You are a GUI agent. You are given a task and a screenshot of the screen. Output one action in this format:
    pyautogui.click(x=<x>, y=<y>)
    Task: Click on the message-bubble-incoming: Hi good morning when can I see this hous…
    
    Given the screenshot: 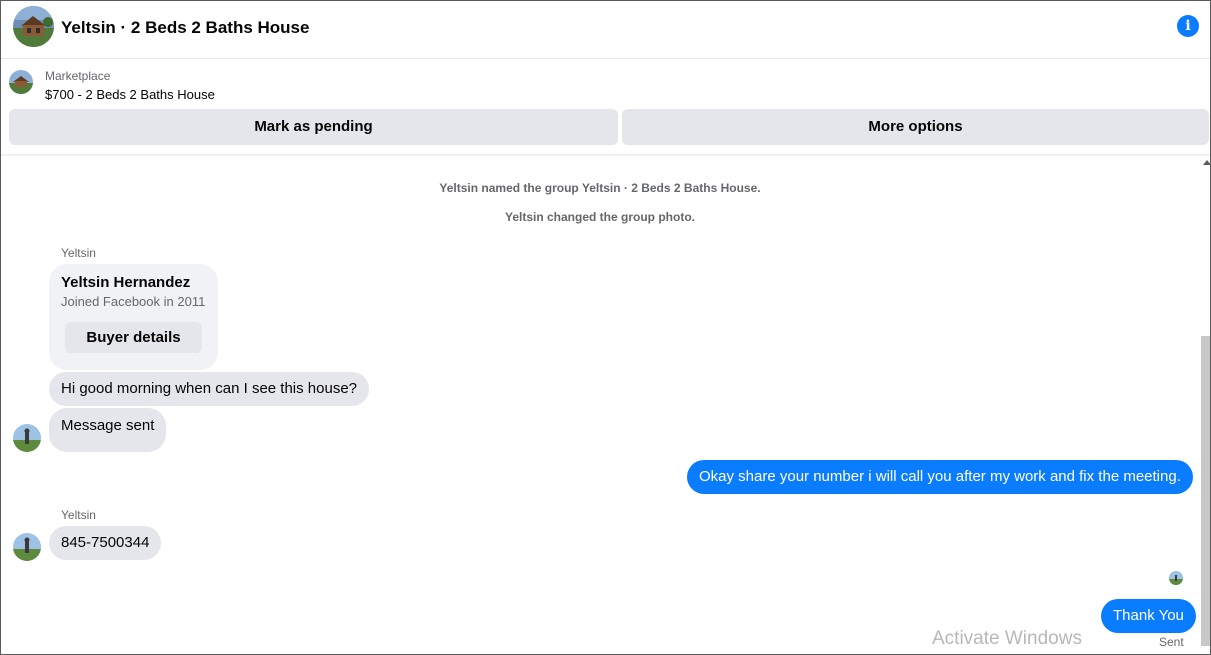 What is the action you would take?
    pyautogui.click(x=209, y=389)
    